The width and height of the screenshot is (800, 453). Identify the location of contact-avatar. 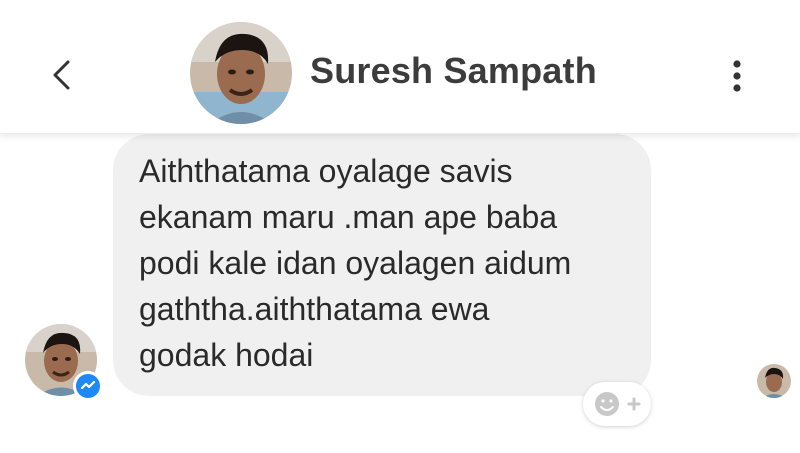
(241, 73).